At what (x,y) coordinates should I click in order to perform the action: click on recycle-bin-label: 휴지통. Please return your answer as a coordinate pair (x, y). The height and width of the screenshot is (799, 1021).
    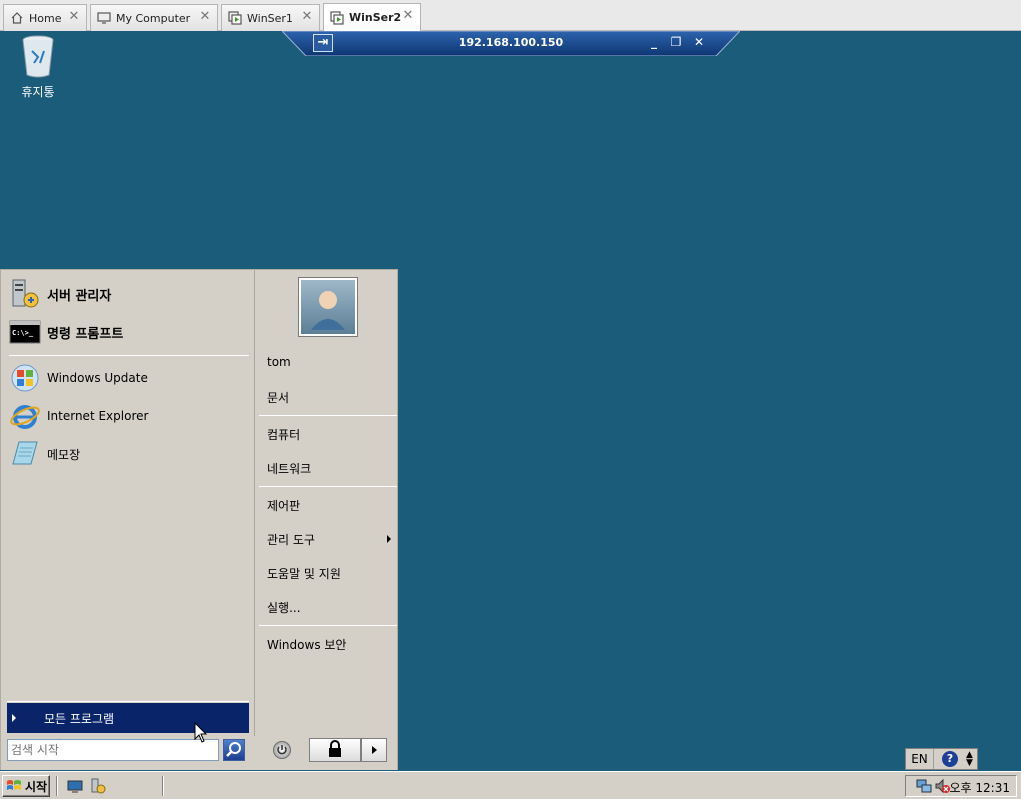
    Looking at the image, I should click on (38, 92).